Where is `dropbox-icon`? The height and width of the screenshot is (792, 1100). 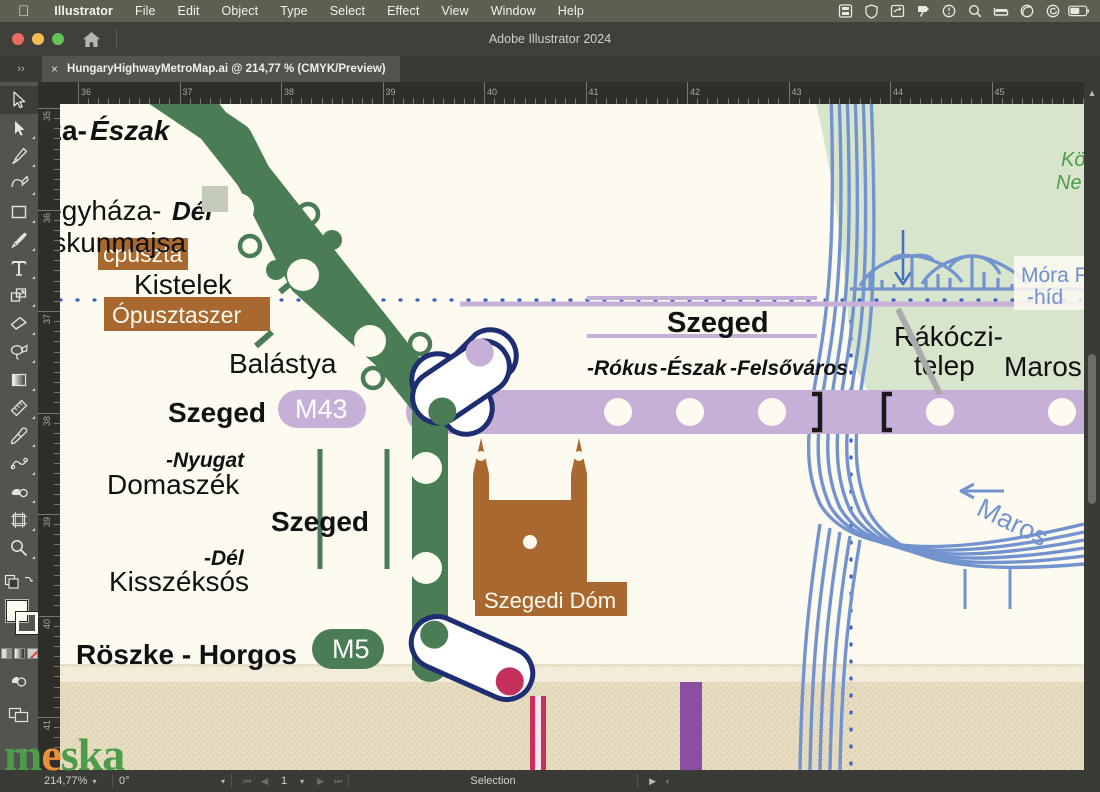 dropbox-icon is located at coordinates (923, 11).